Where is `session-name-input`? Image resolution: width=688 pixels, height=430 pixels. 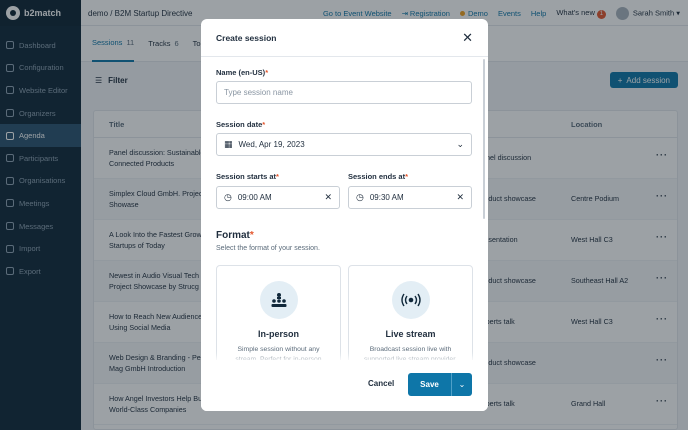 session-name-input is located at coordinates (344, 92).